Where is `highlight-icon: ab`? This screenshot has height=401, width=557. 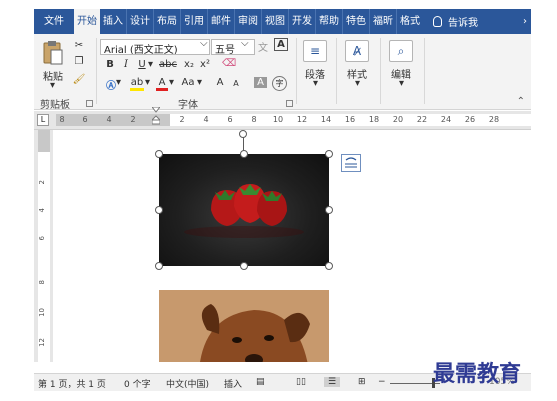
highlight-icon: ab is located at coordinates (137, 84).